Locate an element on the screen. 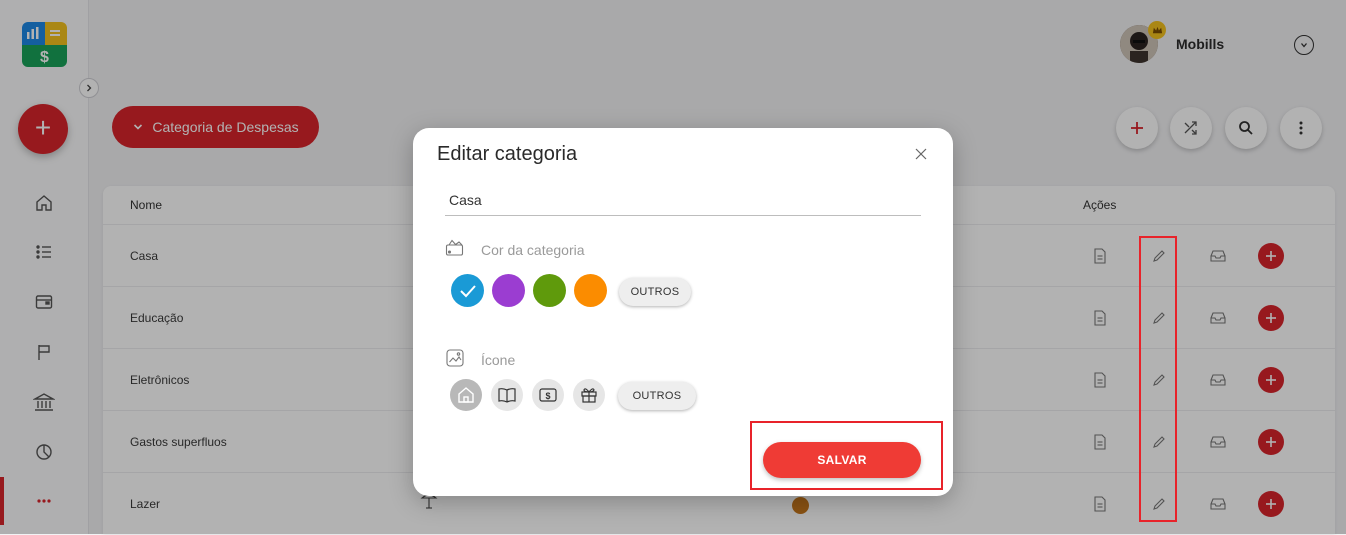  home-icon is located at coordinates (466, 395).